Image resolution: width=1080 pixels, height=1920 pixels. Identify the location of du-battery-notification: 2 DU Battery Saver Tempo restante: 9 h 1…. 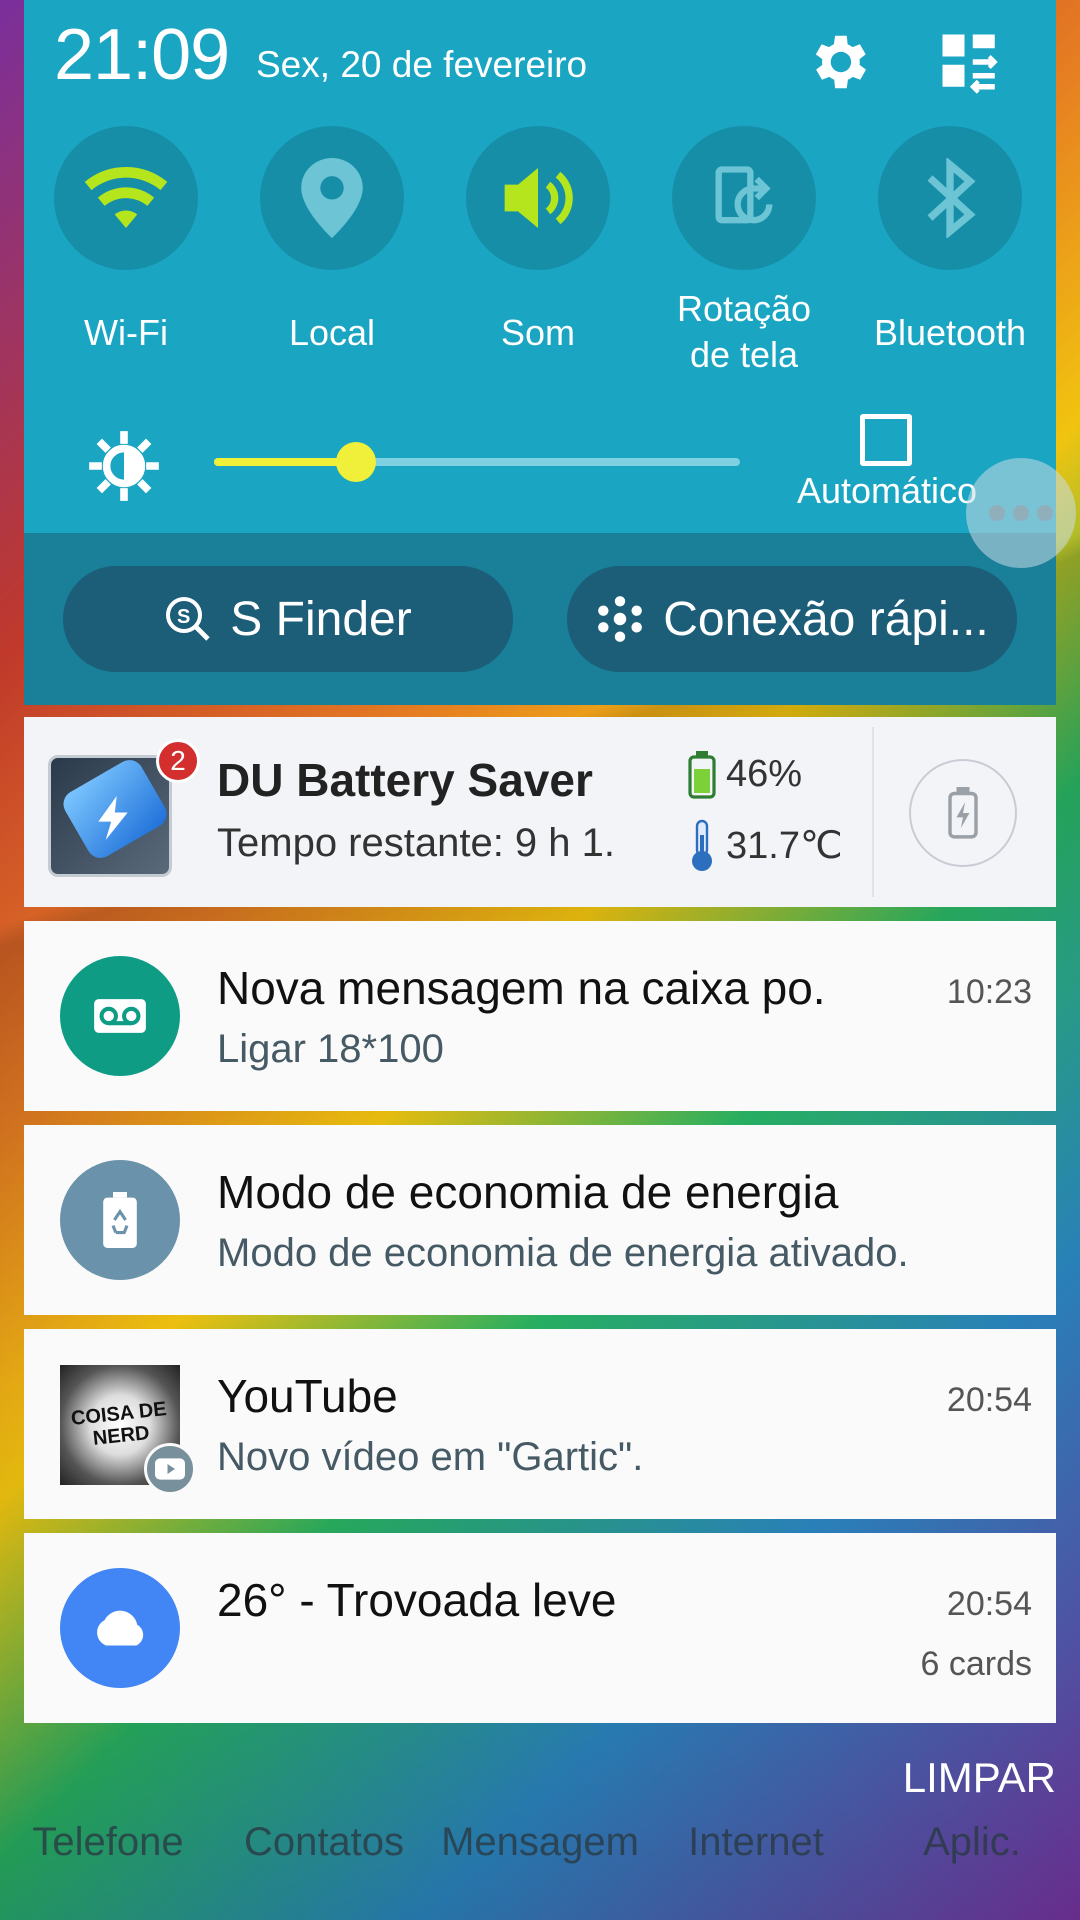
(540, 812).